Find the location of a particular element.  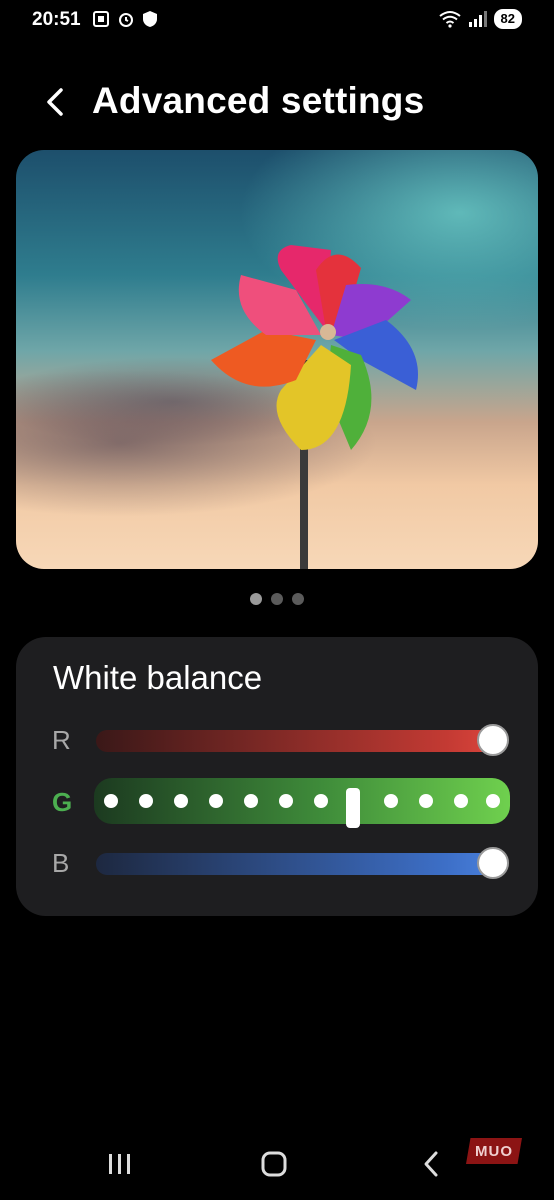

green-slider-track is located at coordinates (302, 801).